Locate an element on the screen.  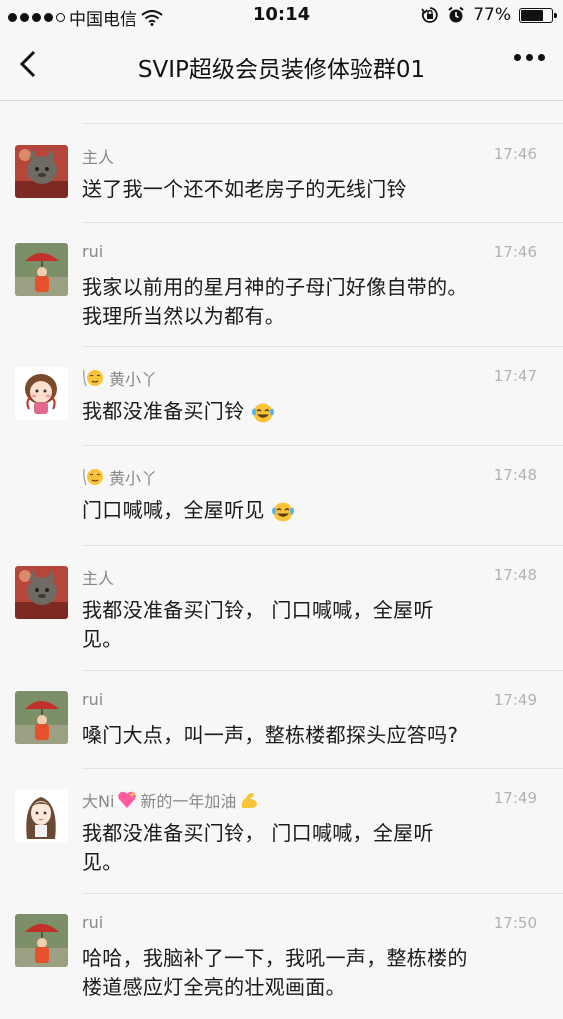
orientation-lock-icon is located at coordinates (429, 15).